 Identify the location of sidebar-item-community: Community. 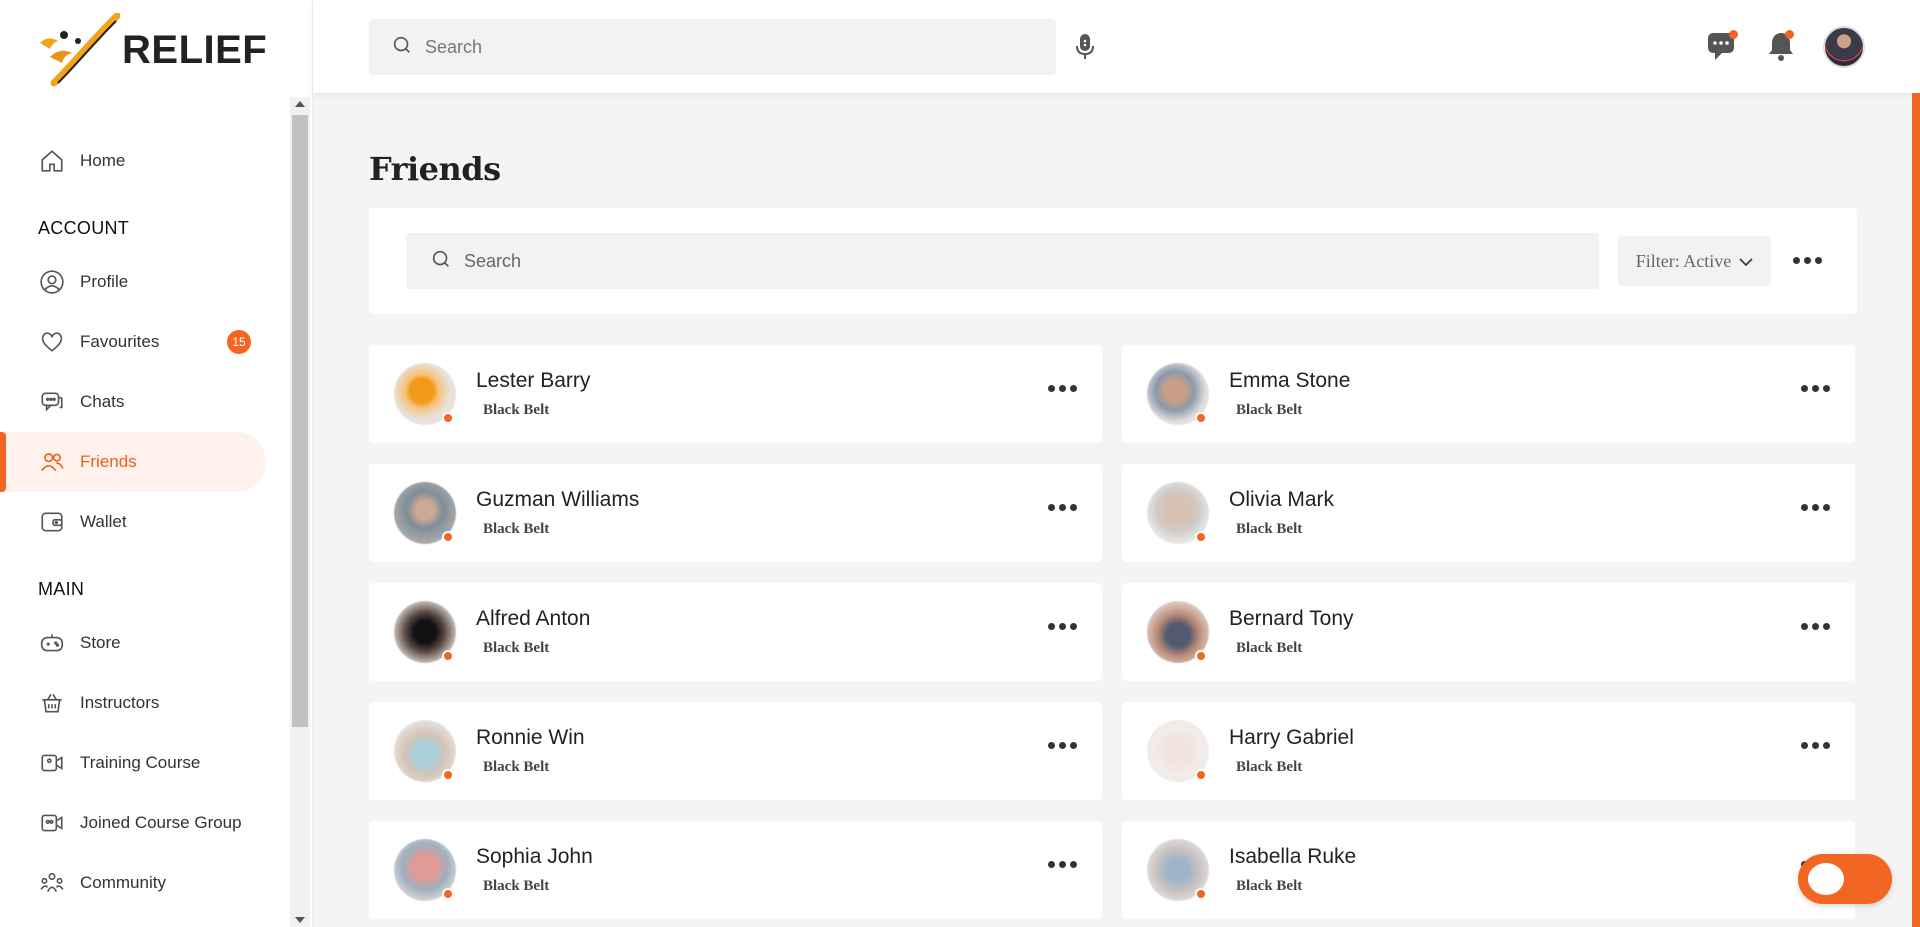
(133, 883).